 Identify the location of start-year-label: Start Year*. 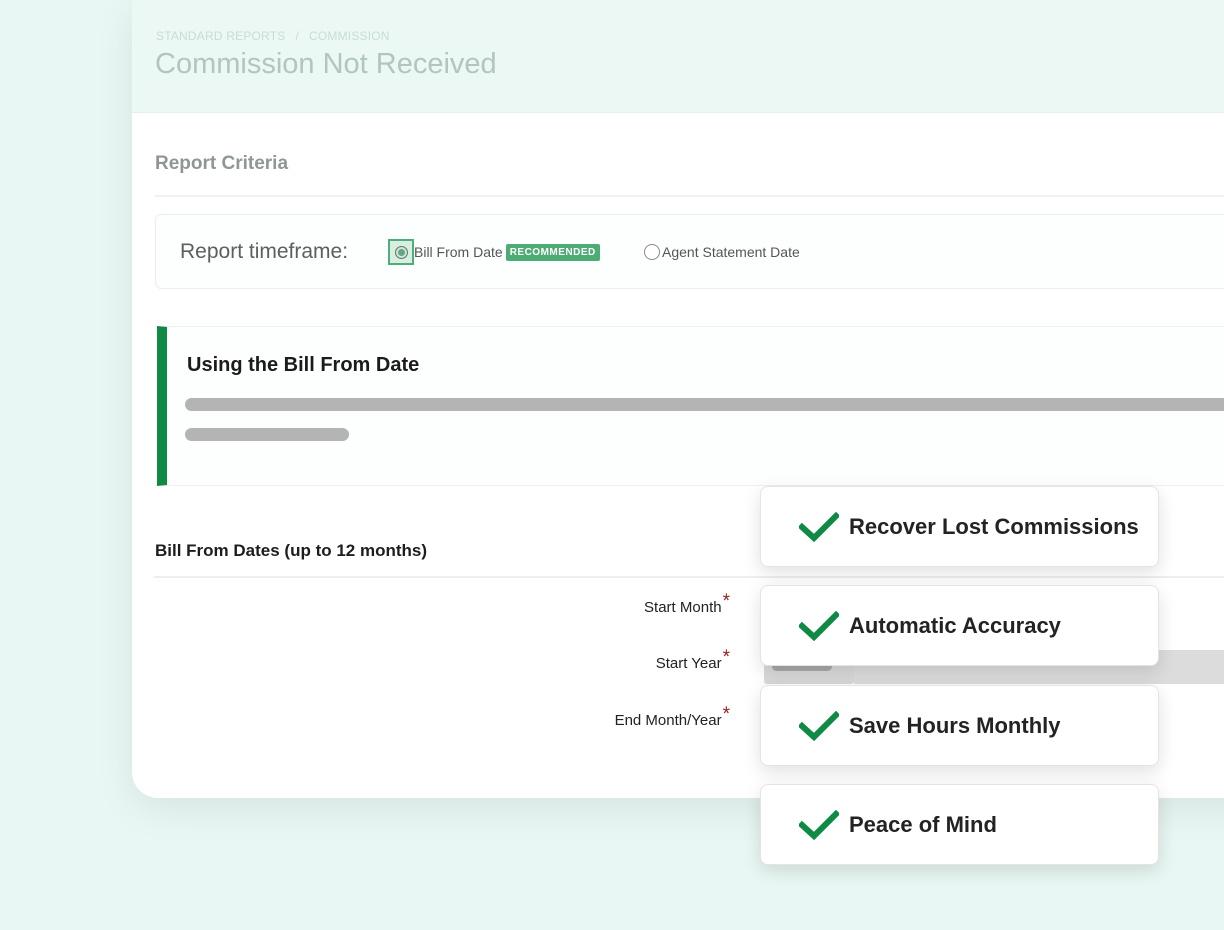
(692, 660).